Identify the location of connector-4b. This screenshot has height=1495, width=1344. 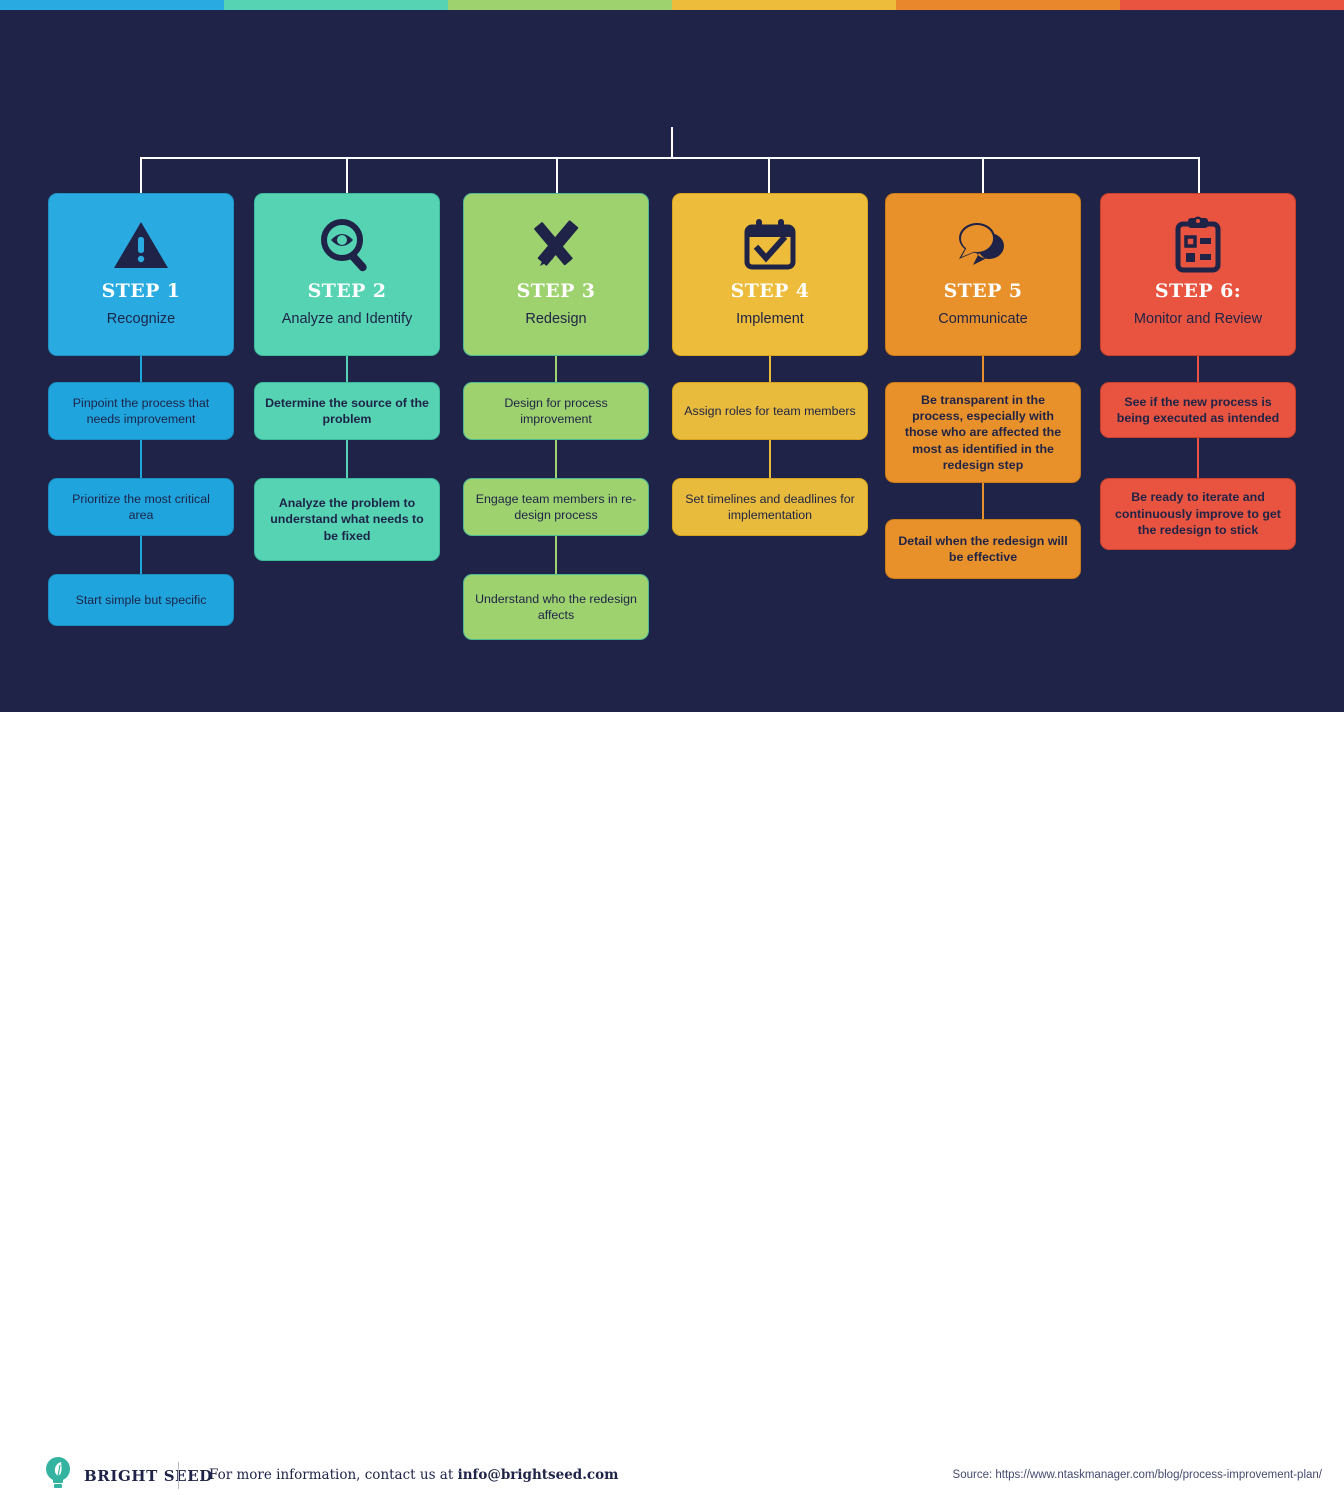
(770, 459).